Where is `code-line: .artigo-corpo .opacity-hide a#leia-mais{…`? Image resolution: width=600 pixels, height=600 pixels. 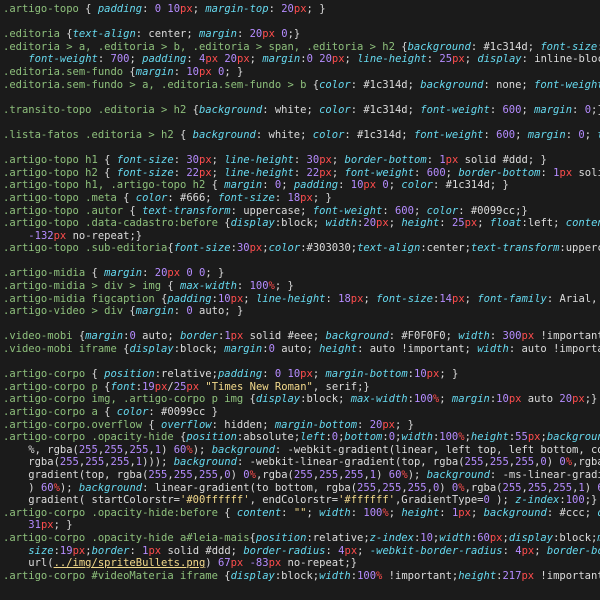 code-line: .artigo-corpo .opacity-hide a#leia-mais{… is located at coordinates (300, 538).